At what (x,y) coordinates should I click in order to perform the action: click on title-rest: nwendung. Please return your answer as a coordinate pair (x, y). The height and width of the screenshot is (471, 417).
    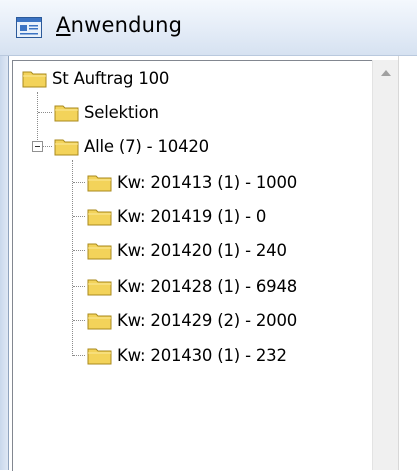
    Looking at the image, I should click on (126, 25).